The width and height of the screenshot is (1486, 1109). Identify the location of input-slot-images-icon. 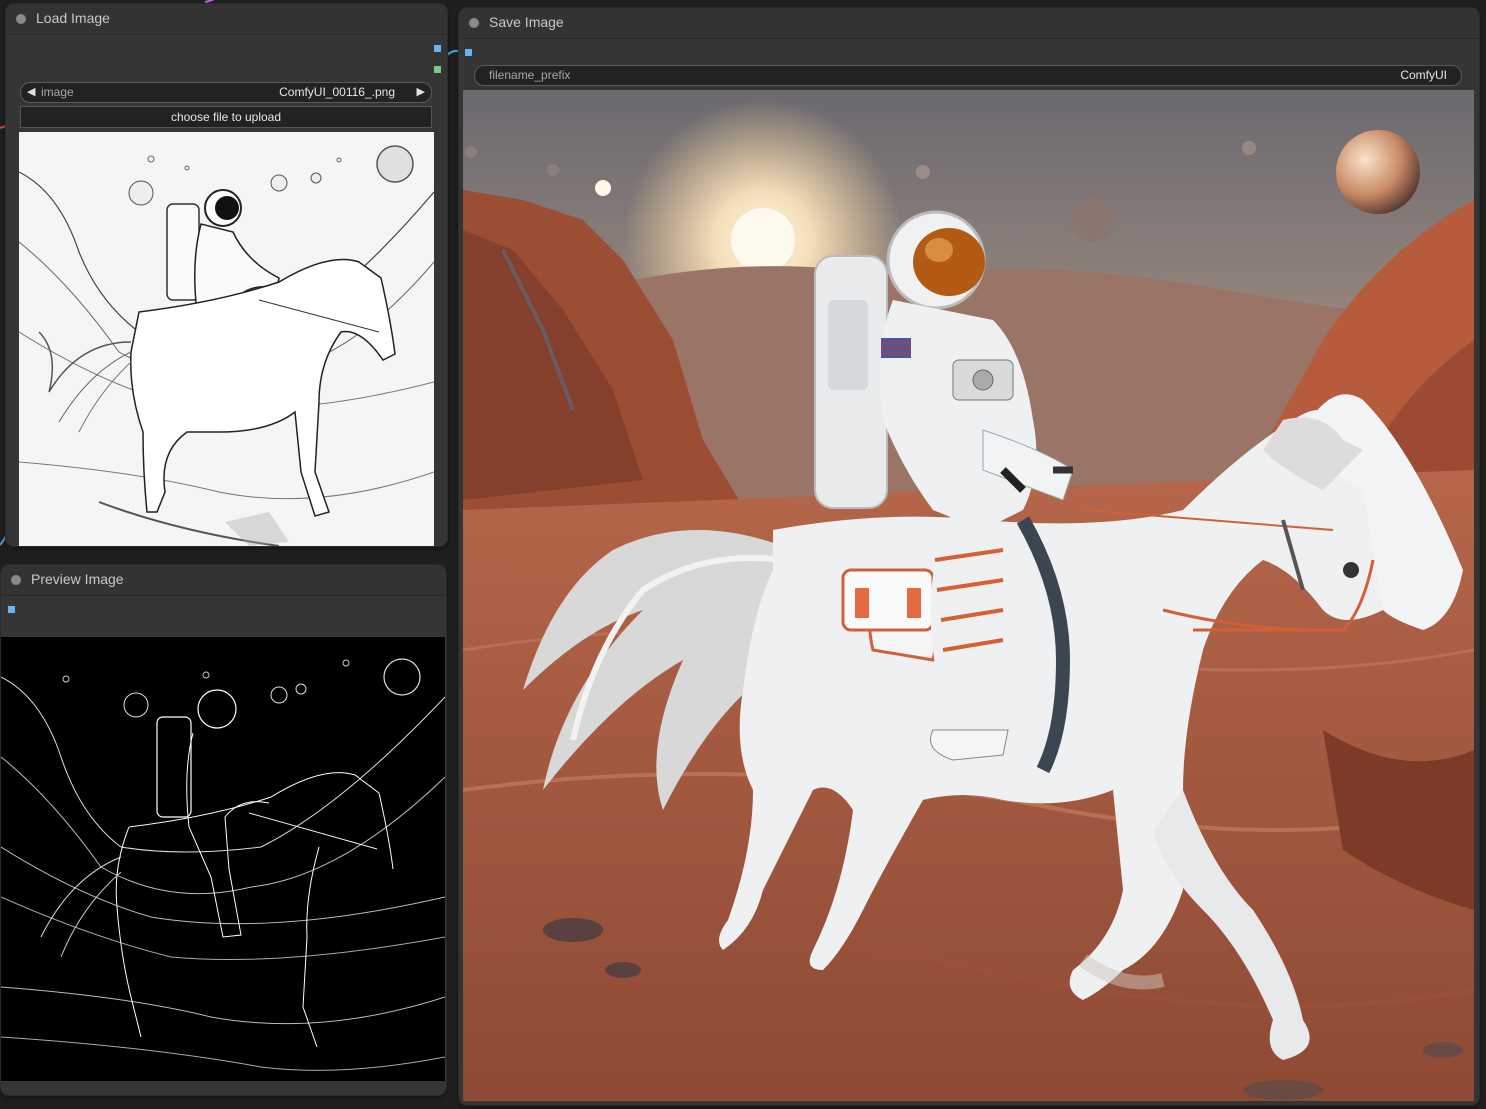
(468, 52).